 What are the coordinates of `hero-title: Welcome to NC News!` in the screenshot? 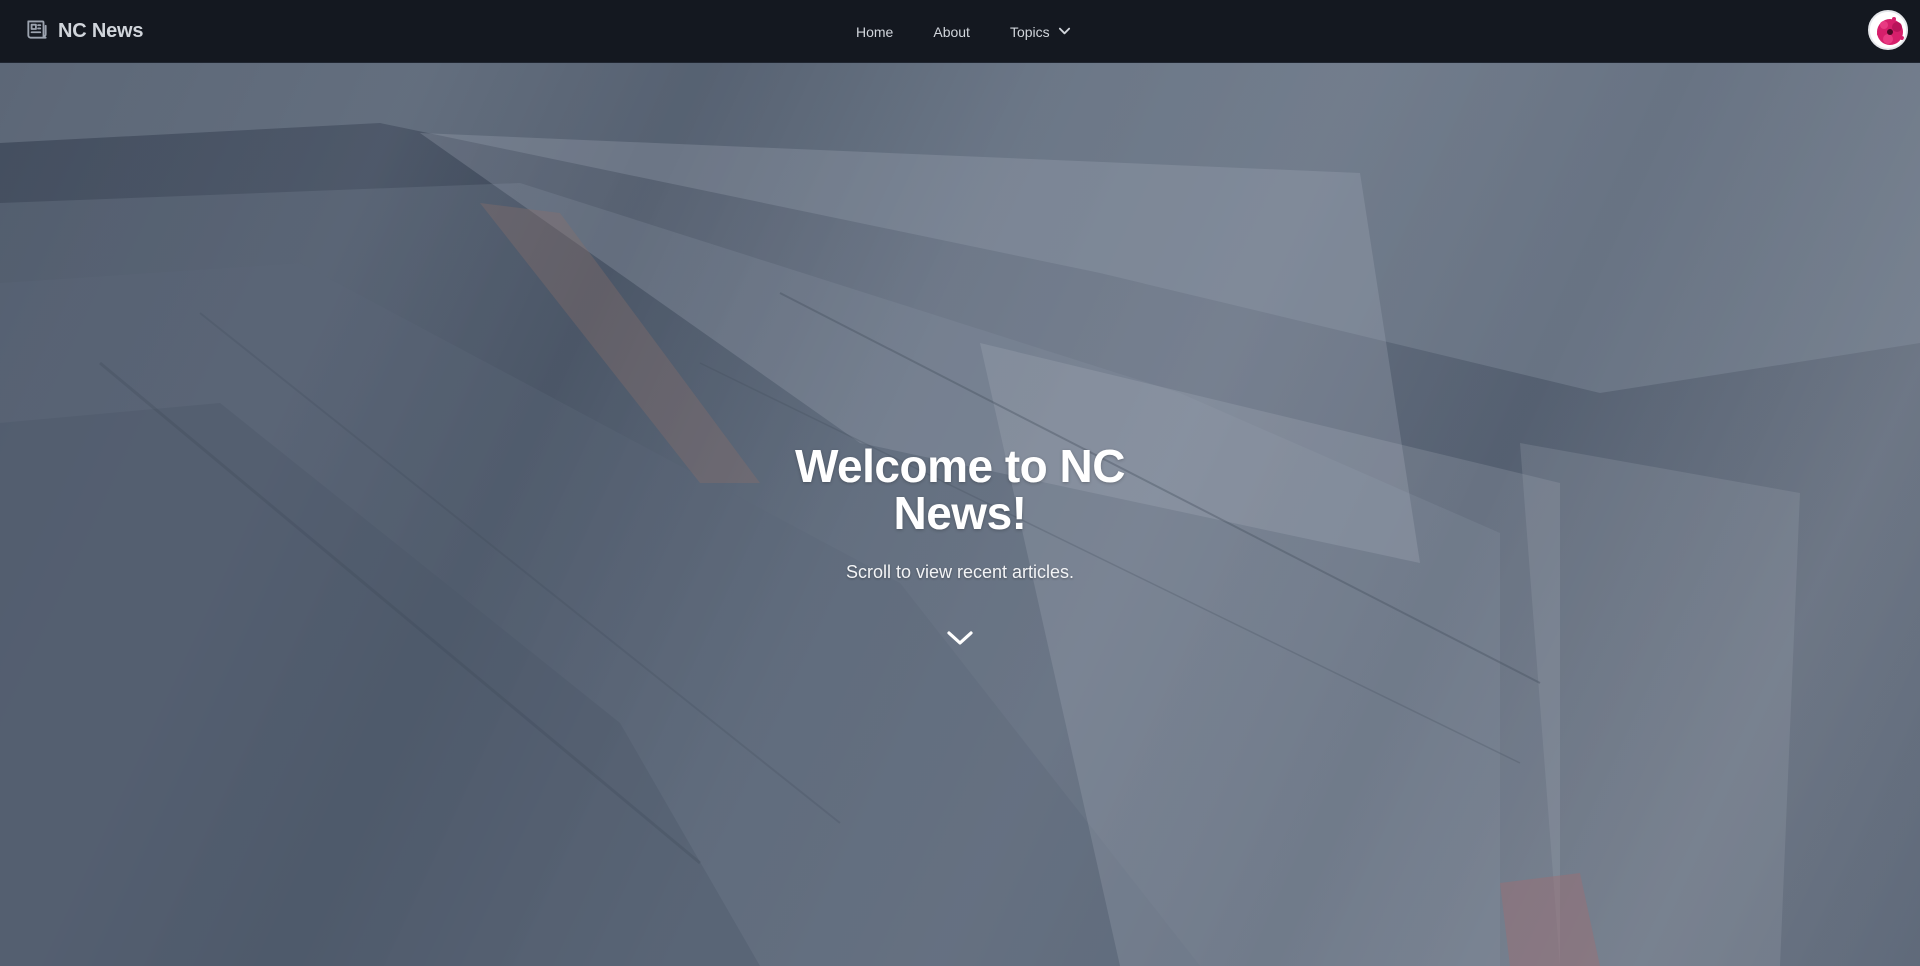 It's located at (960, 489).